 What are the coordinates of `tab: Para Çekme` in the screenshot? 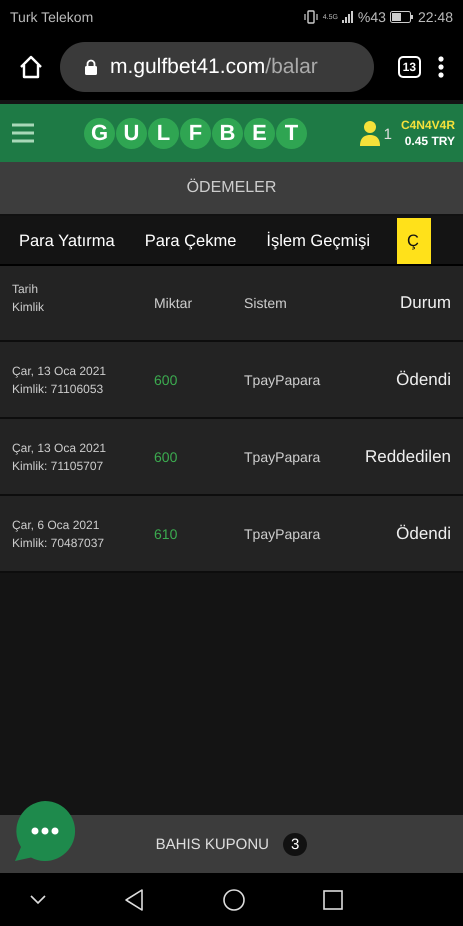 It's located at (191, 241).